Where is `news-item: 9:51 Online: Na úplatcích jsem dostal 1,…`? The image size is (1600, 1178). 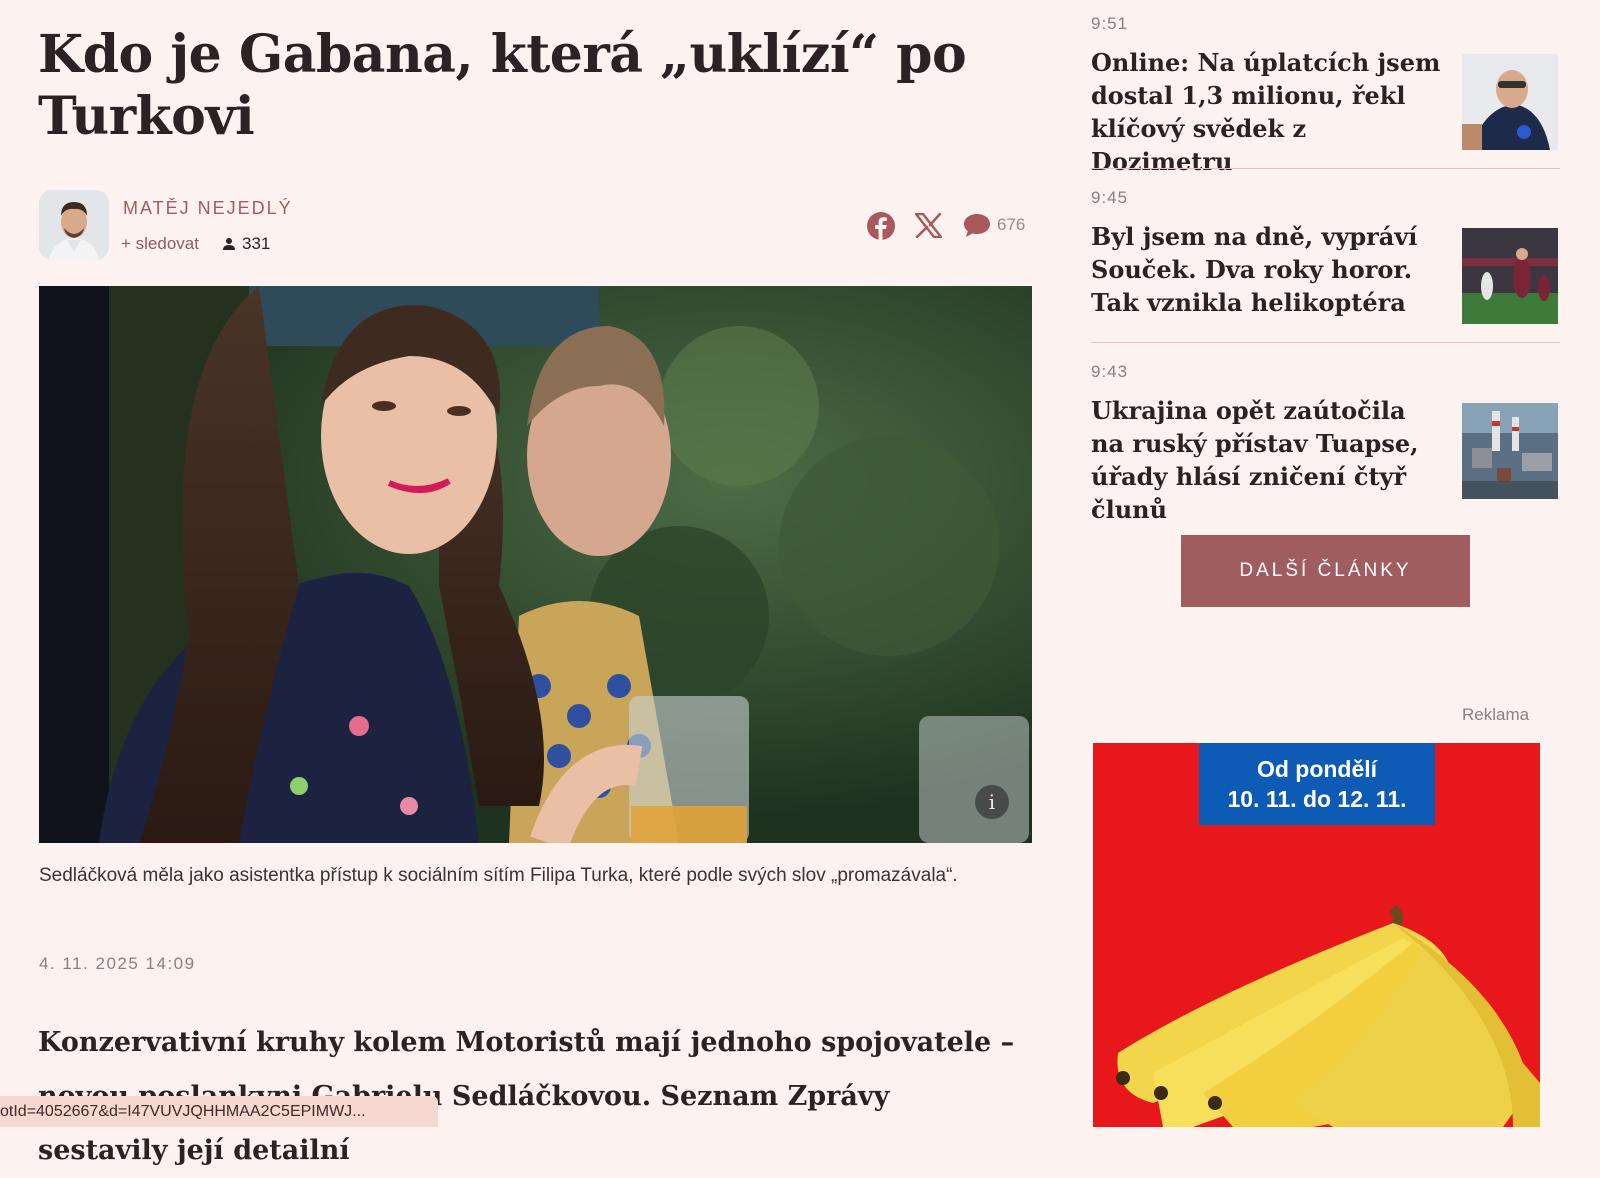
news-item: 9:51 Online: Na úplatcích jsem dostal 1,… is located at coordinates (1326, 95).